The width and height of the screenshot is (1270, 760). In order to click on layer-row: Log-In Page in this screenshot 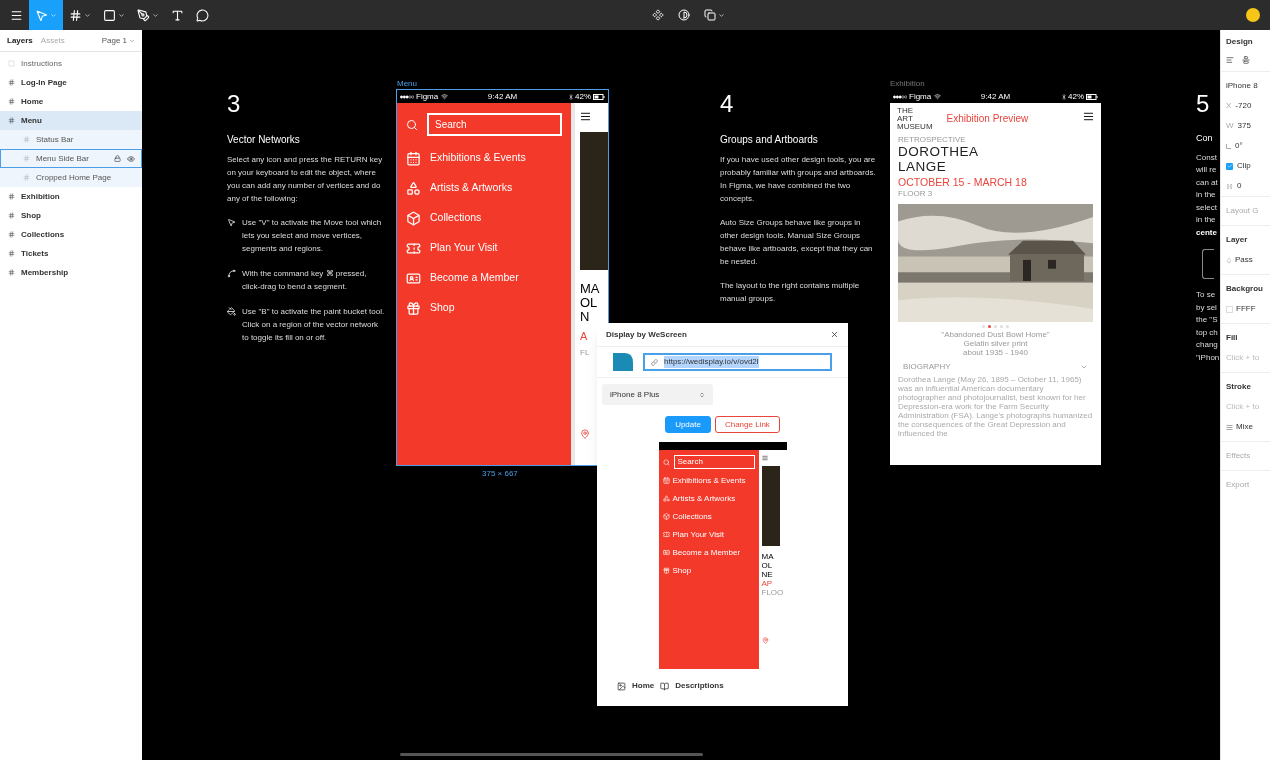, I will do `click(71, 82)`.